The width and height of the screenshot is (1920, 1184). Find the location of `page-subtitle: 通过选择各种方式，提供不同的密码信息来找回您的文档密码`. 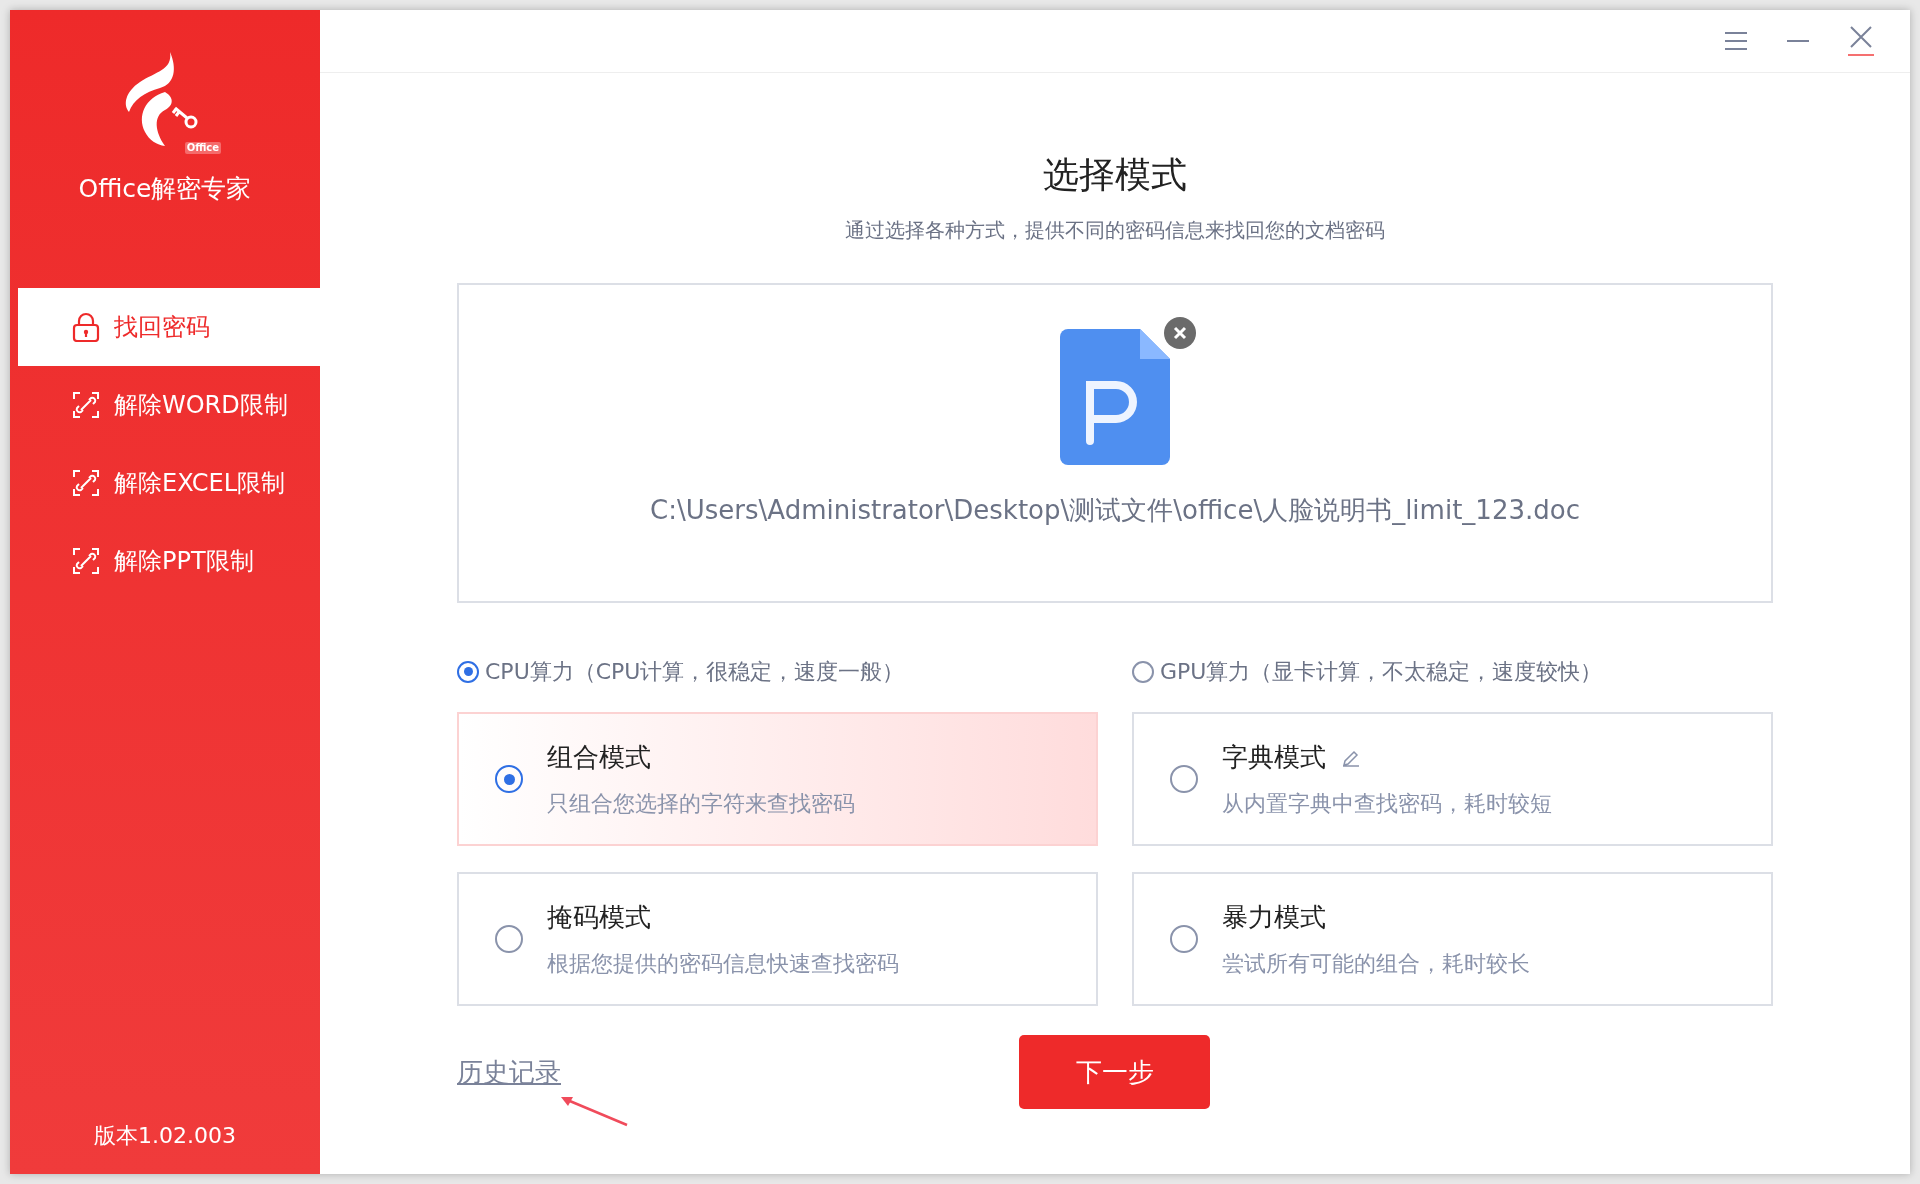

page-subtitle: 通过选择各种方式，提供不同的密码信息来找回您的文档密码 is located at coordinates (1115, 230).